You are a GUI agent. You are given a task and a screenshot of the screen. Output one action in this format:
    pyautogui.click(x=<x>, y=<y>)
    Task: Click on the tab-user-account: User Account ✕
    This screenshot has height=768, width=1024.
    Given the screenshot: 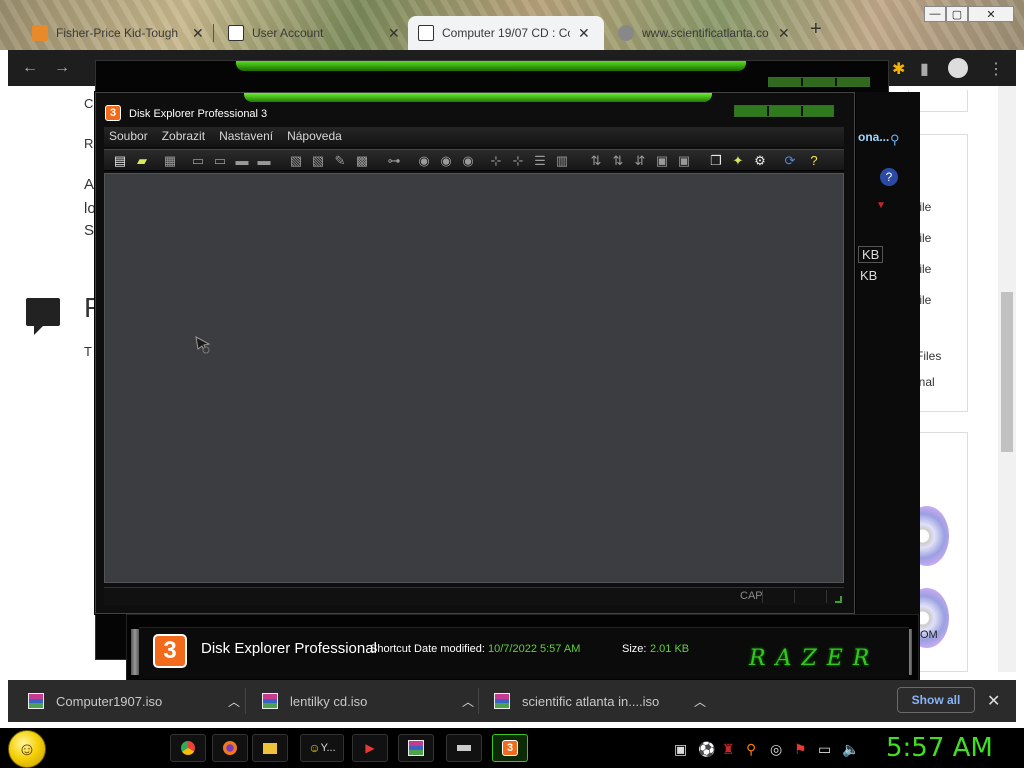 What is the action you would take?
    pyautogui.click(x=314, y=33)
    